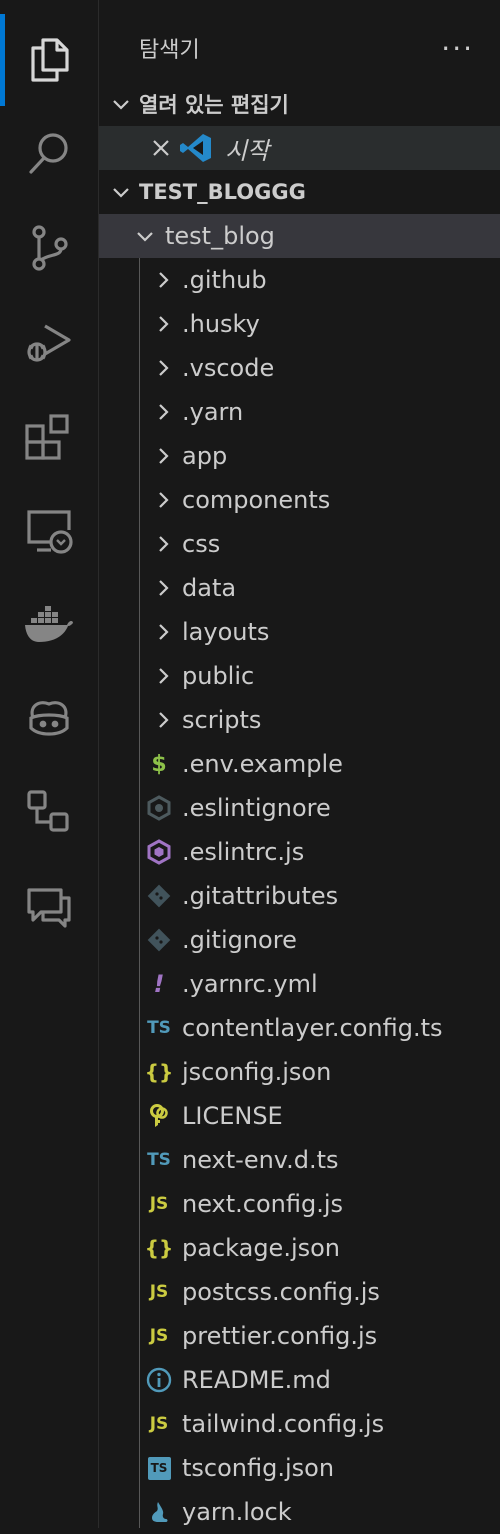  What do you see at coordinates (159, 1115) in the screenshot?
I see `license-icon` at bounding box center [159, 1115].